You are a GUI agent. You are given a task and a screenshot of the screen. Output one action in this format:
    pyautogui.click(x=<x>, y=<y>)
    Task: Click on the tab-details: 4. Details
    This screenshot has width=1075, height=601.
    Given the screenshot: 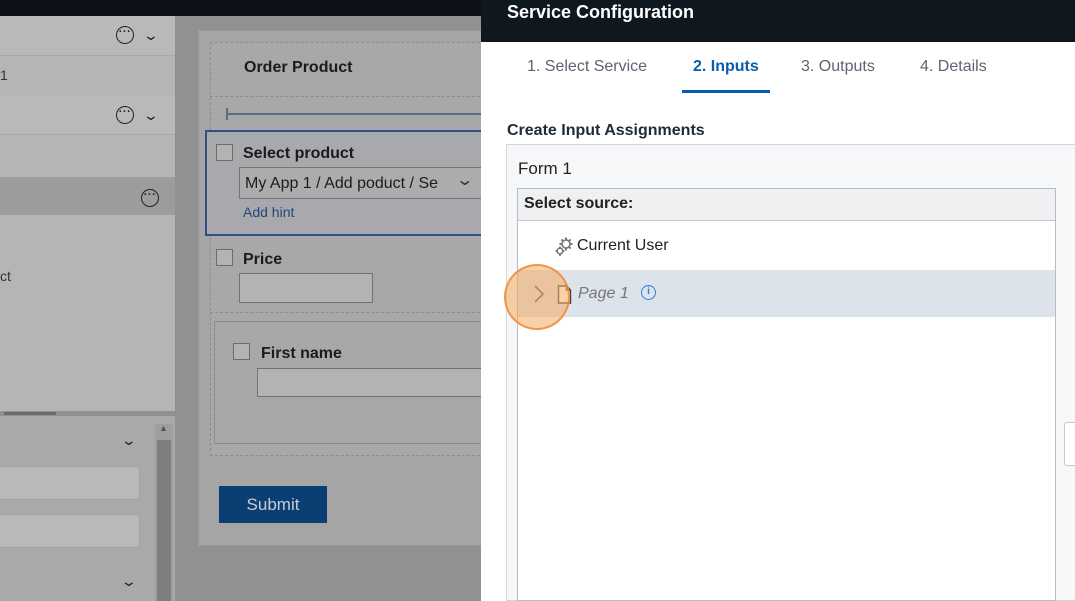 What is the action you would take?
    pyautogui.click(x=953, y=67)
    